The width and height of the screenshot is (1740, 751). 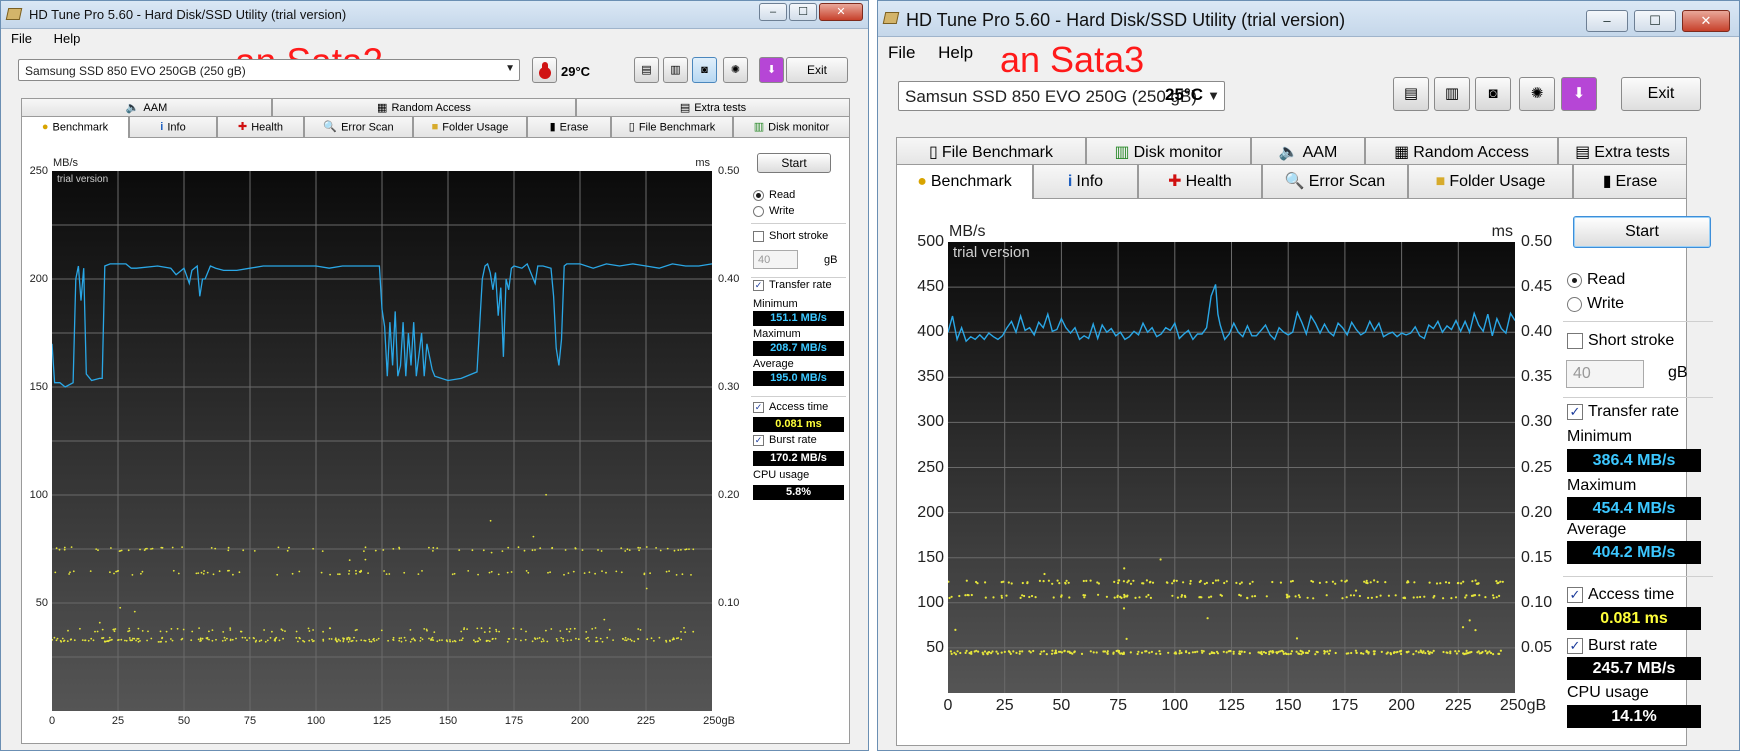 What do you see at coordinates (269, 70) in the screenshot?
I see `drive-select: Samsung SSD 850 EVO 250GB (250 gB) ▼` at bounding box center [269, 70].